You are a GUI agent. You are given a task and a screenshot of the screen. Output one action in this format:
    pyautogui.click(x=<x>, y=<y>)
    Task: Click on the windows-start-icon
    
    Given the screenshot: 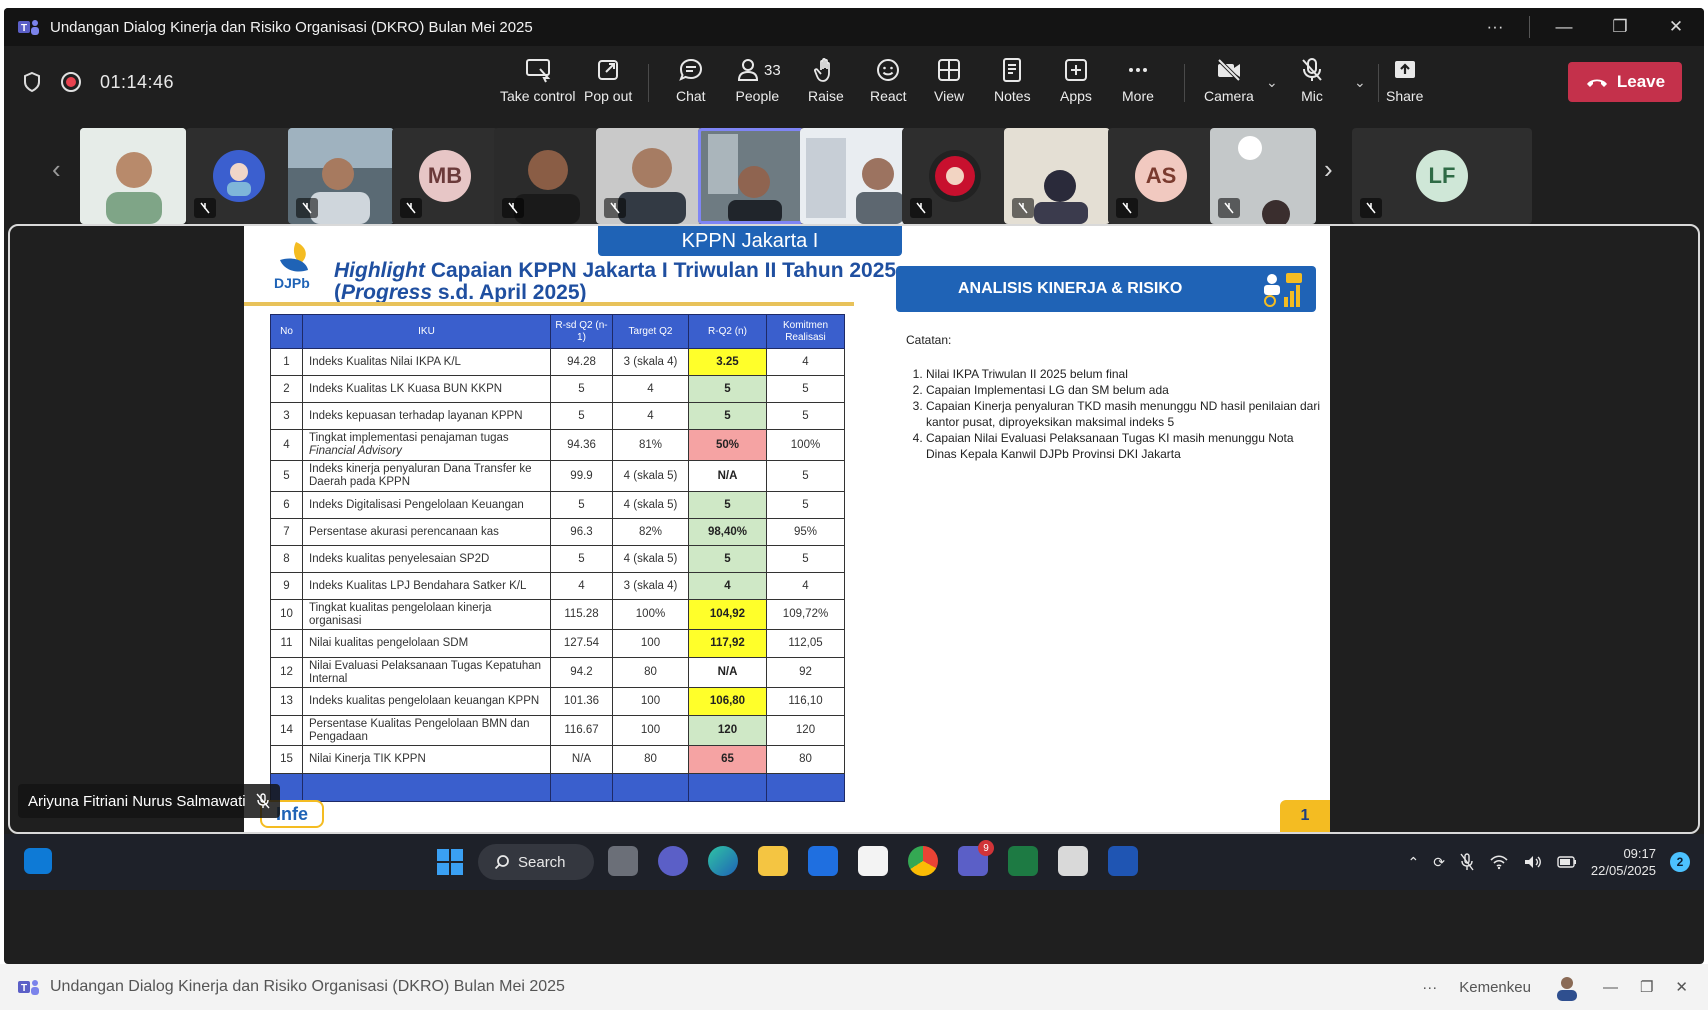 What is the action you would take?
    pyautogui.click(x=450, y=862)
    